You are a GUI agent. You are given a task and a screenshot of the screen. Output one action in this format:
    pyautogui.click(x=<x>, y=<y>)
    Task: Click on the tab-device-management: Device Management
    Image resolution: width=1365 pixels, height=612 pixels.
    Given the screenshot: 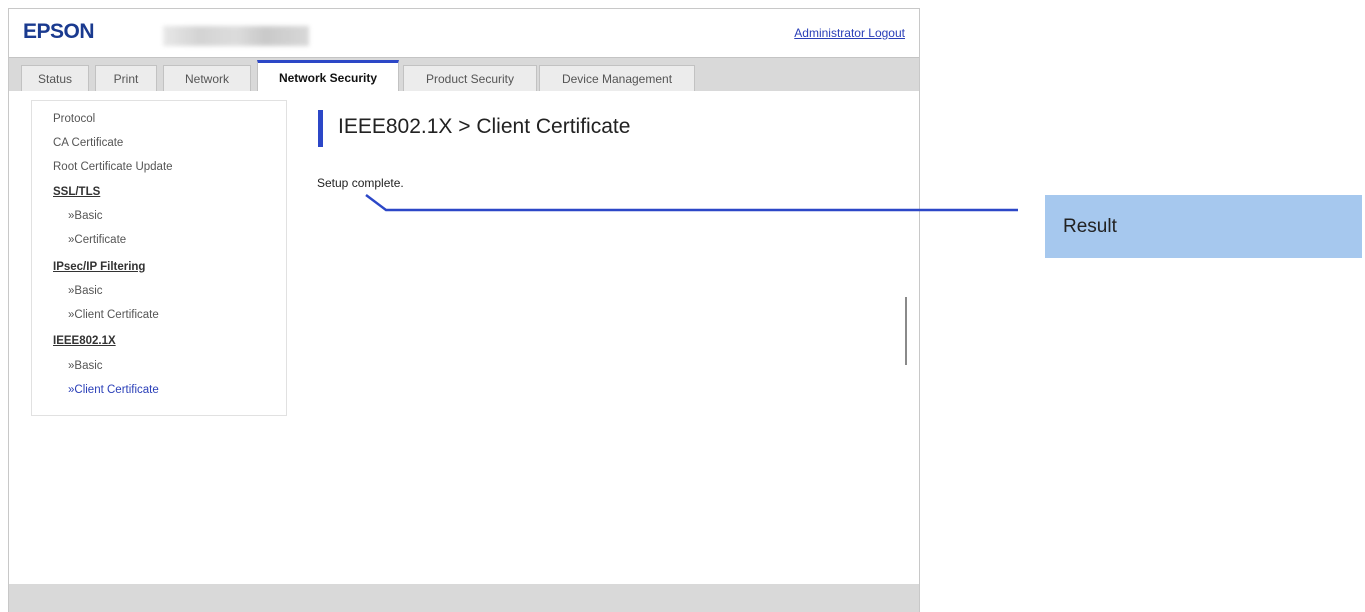 What is the action you would take?
    pyautogui.click(x=617, y=78)
    